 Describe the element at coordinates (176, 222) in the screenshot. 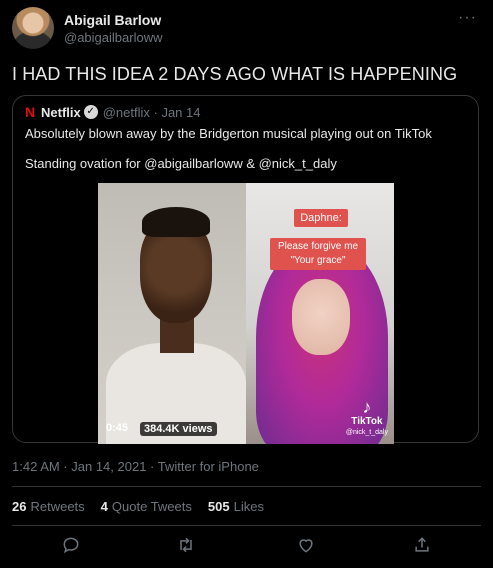

I see `hair` at that location.